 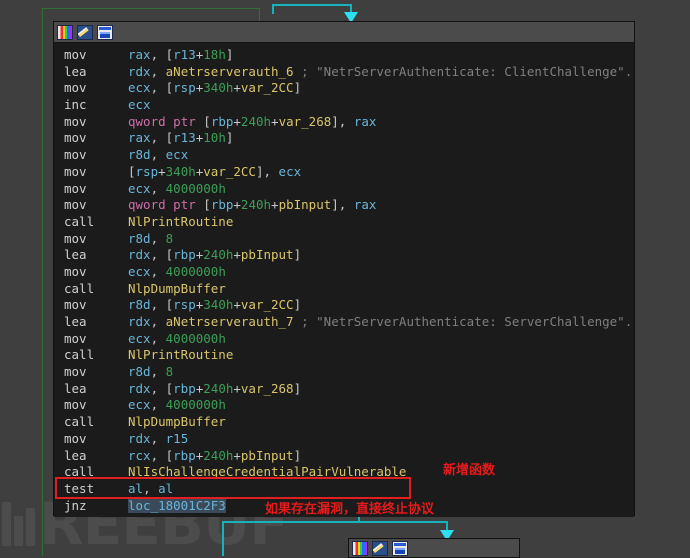 What do you see at coordinates (65, 32) in the screenshot?
I see `palette-icon` at bounding box center [65, 32].